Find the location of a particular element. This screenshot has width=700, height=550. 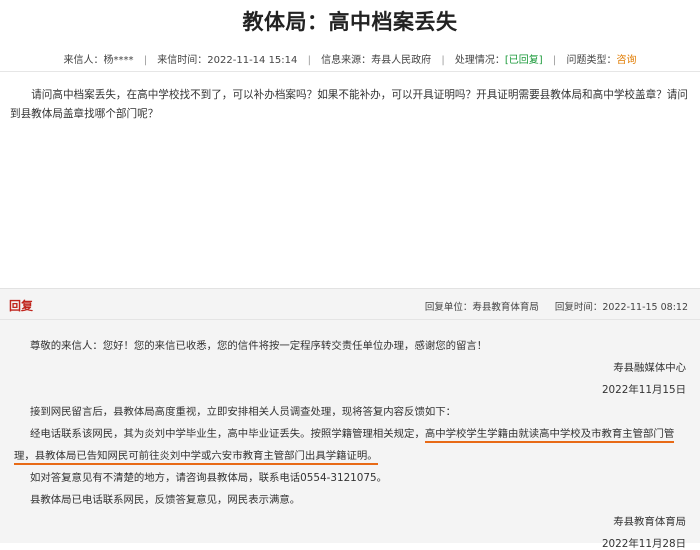

reply-signature-2: 寿县教育体育局 is located at coordinates (649, 522).